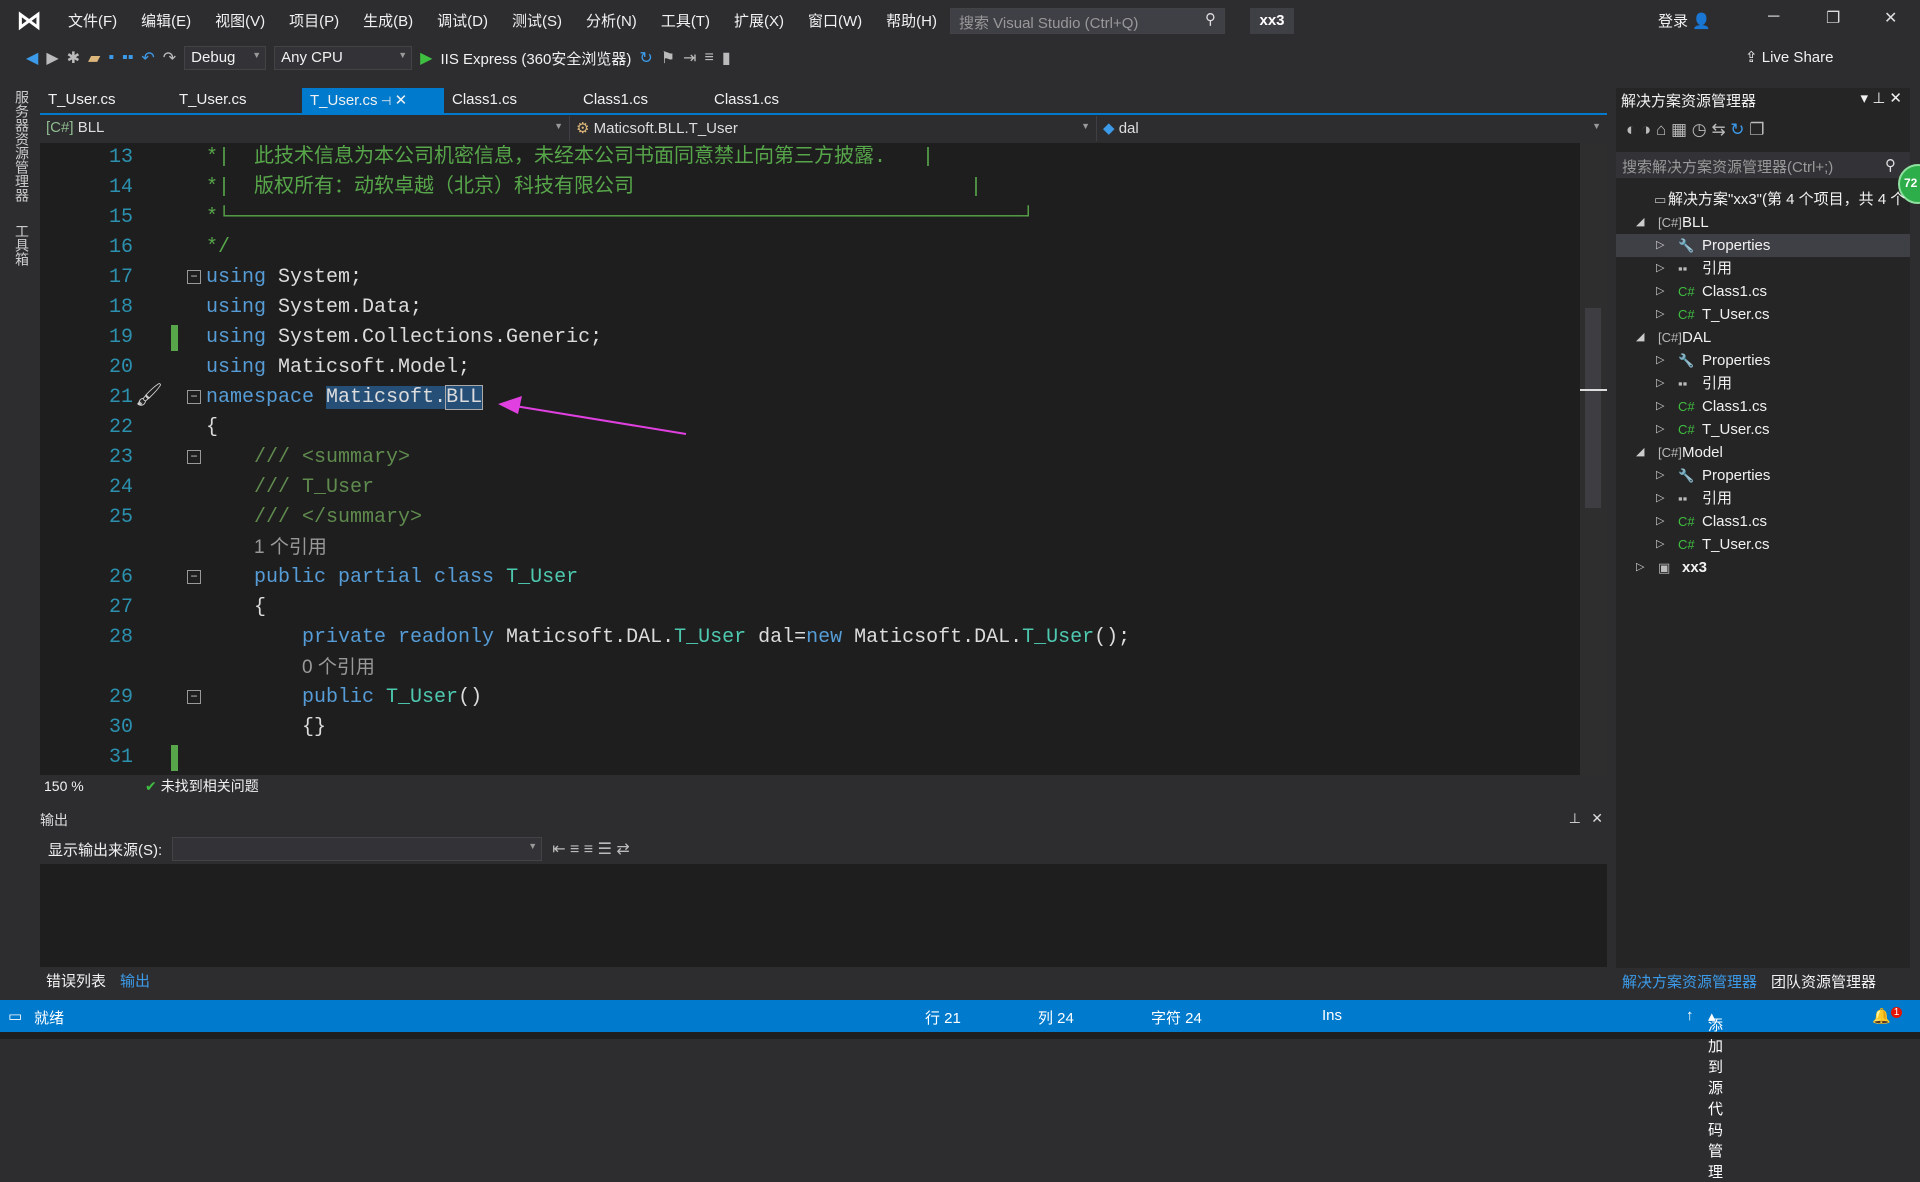 The width and height of the screenshot is (1920, 1182). I want to click on find-icon: ⚑, so click(668, 58).